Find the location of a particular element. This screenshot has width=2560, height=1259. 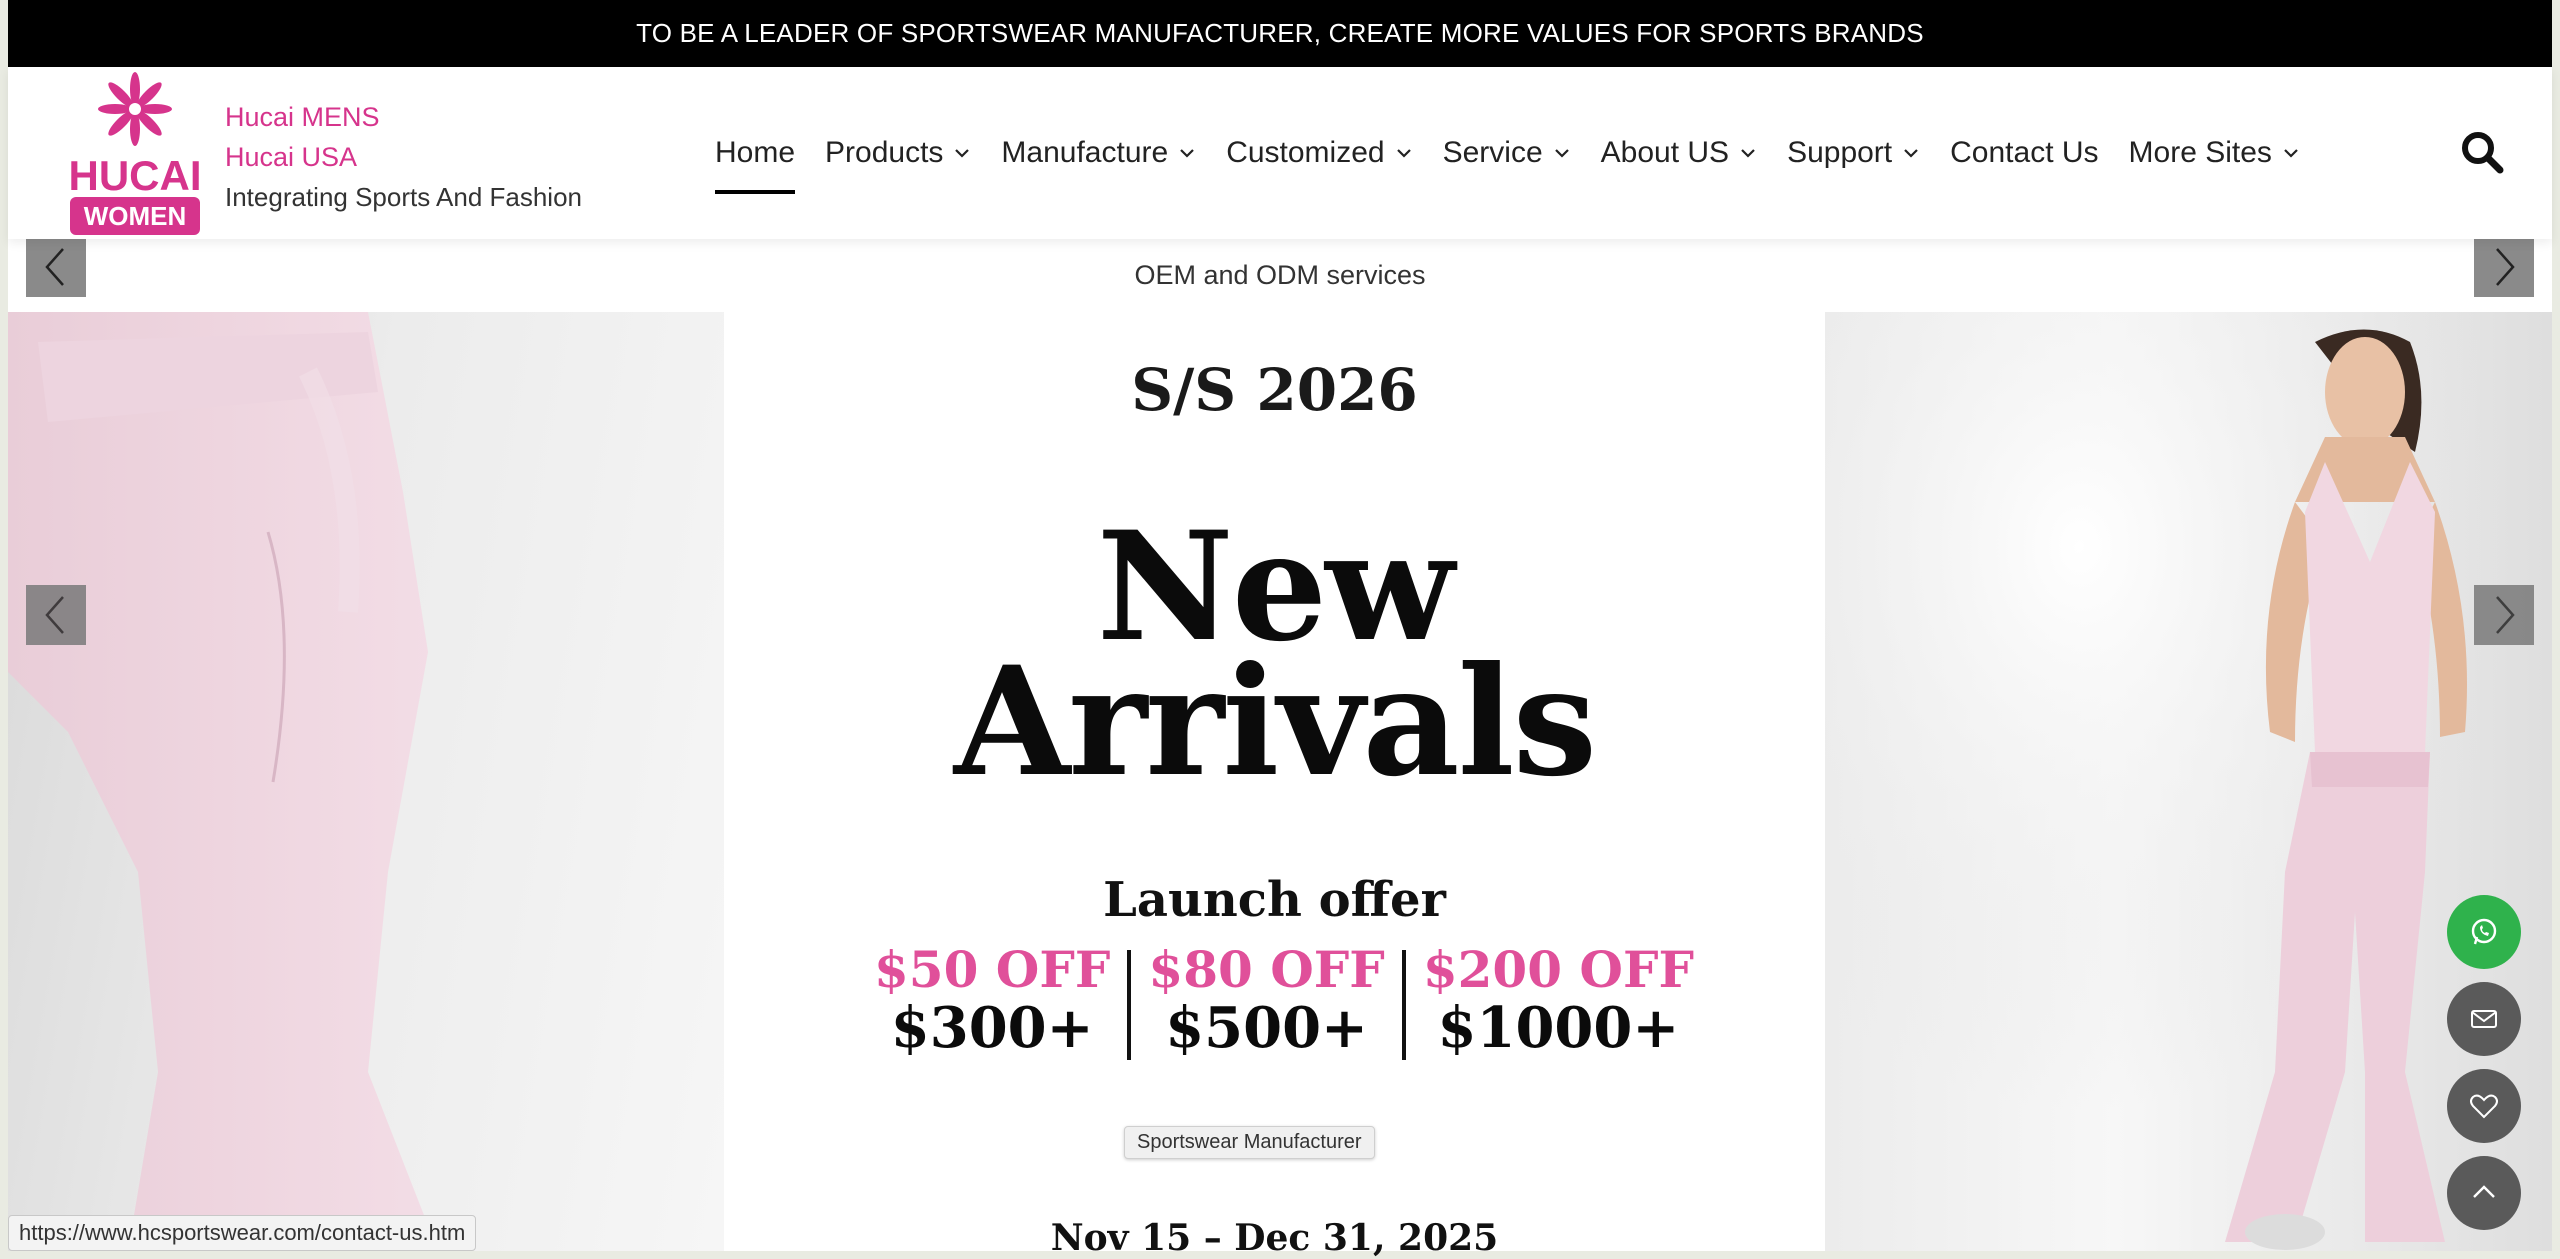

nav-item-support: Support is located at coordinates (1853, 153).